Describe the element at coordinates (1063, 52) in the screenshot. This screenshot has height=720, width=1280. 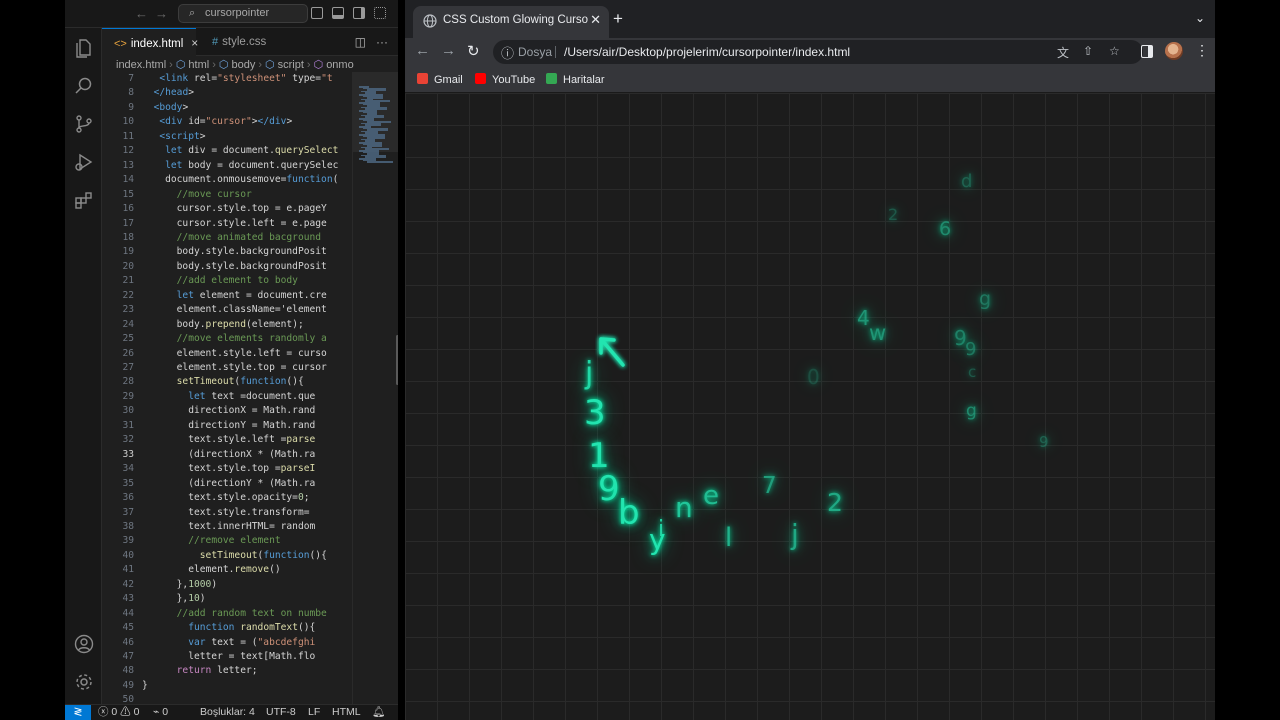
I see `translate-icon: 文` at that location.